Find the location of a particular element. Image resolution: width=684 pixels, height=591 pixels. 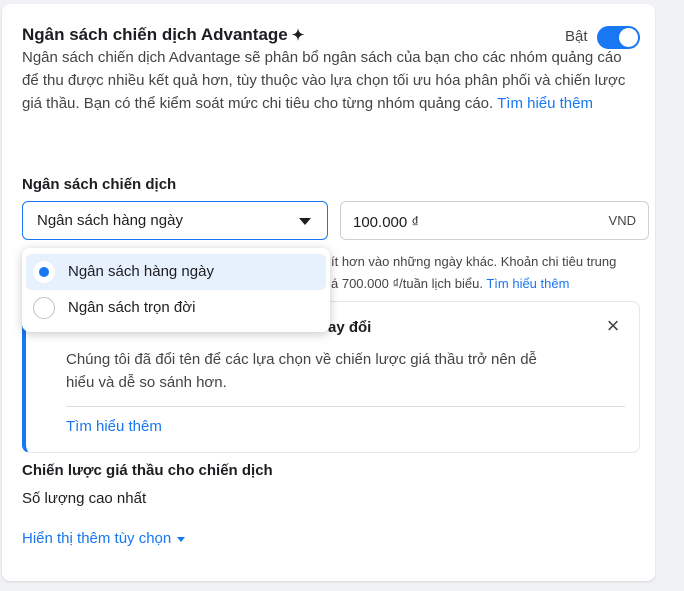

campaign-budget-title: Ngân sách chiến dịch Advantage ✦ is located at coordinates (163, 35).